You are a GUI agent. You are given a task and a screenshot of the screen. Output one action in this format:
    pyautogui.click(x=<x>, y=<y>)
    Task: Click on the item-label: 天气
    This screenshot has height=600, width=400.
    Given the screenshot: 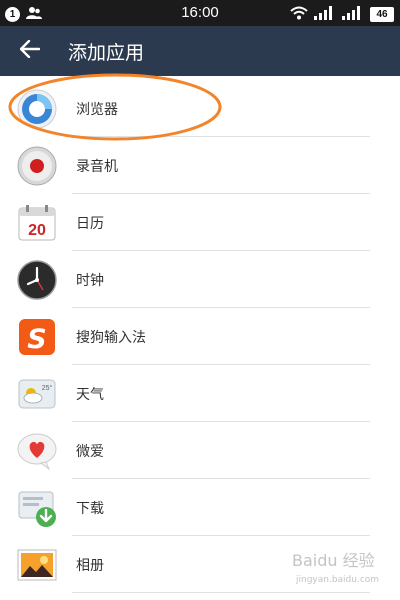 What is the action you would take?
    pyautogui.click(x=90, y=395)
    